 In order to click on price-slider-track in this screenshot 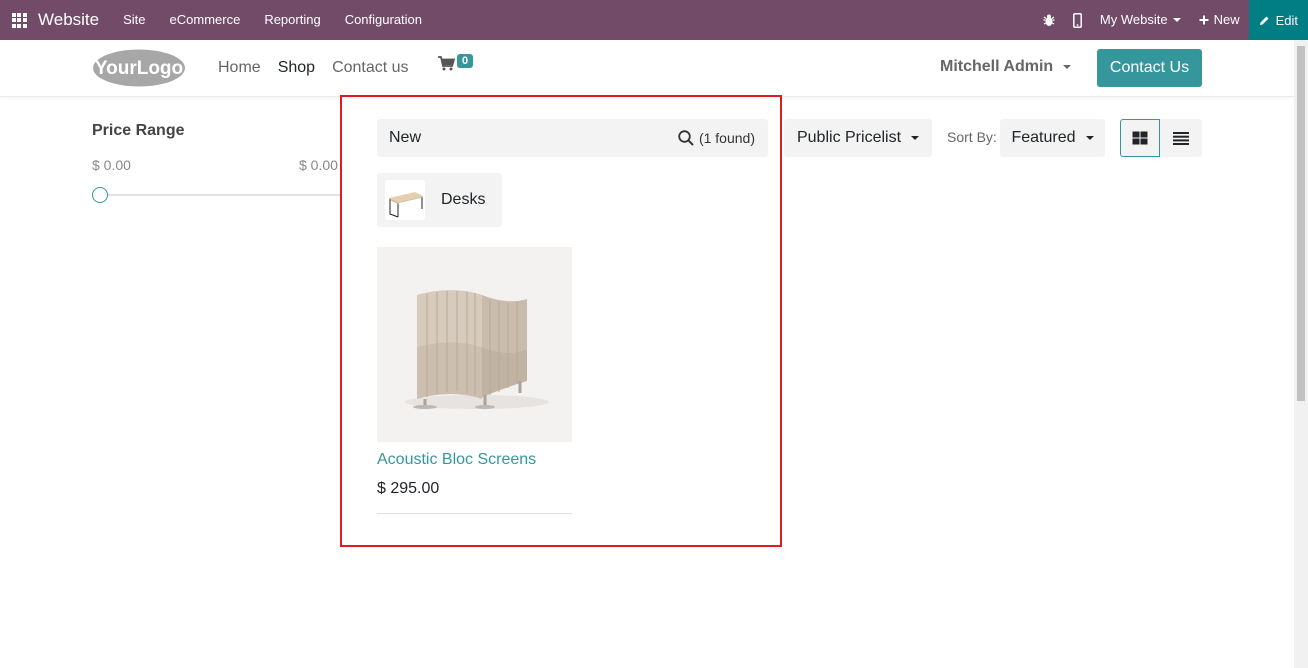, I will do `click(220, 195)`.